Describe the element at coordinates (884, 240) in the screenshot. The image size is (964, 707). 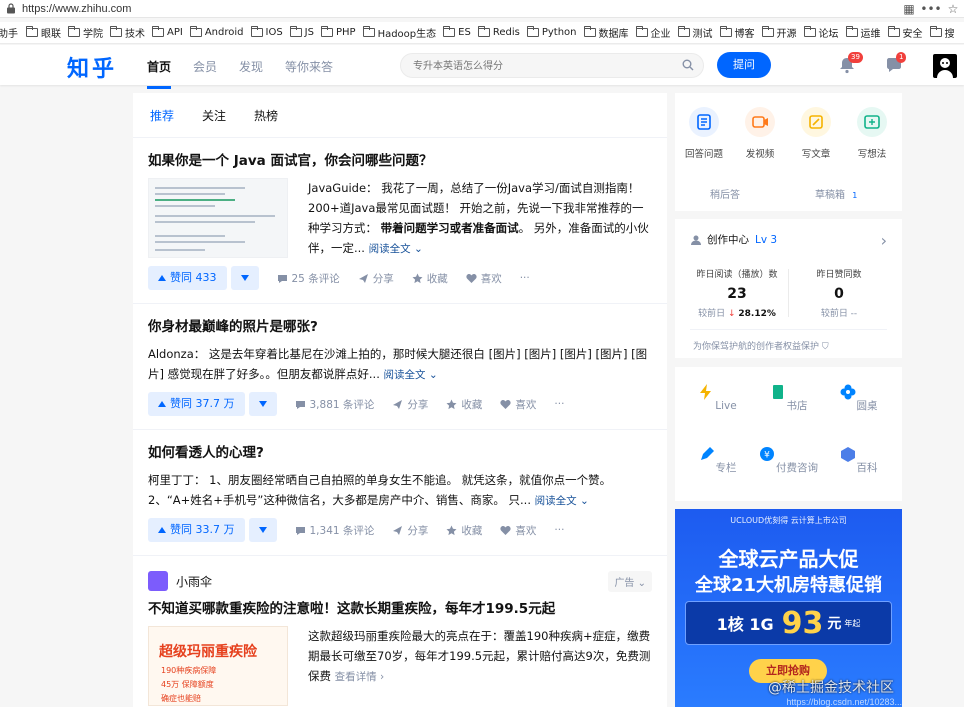
I see `chevron-right-icon: ›` at that location.